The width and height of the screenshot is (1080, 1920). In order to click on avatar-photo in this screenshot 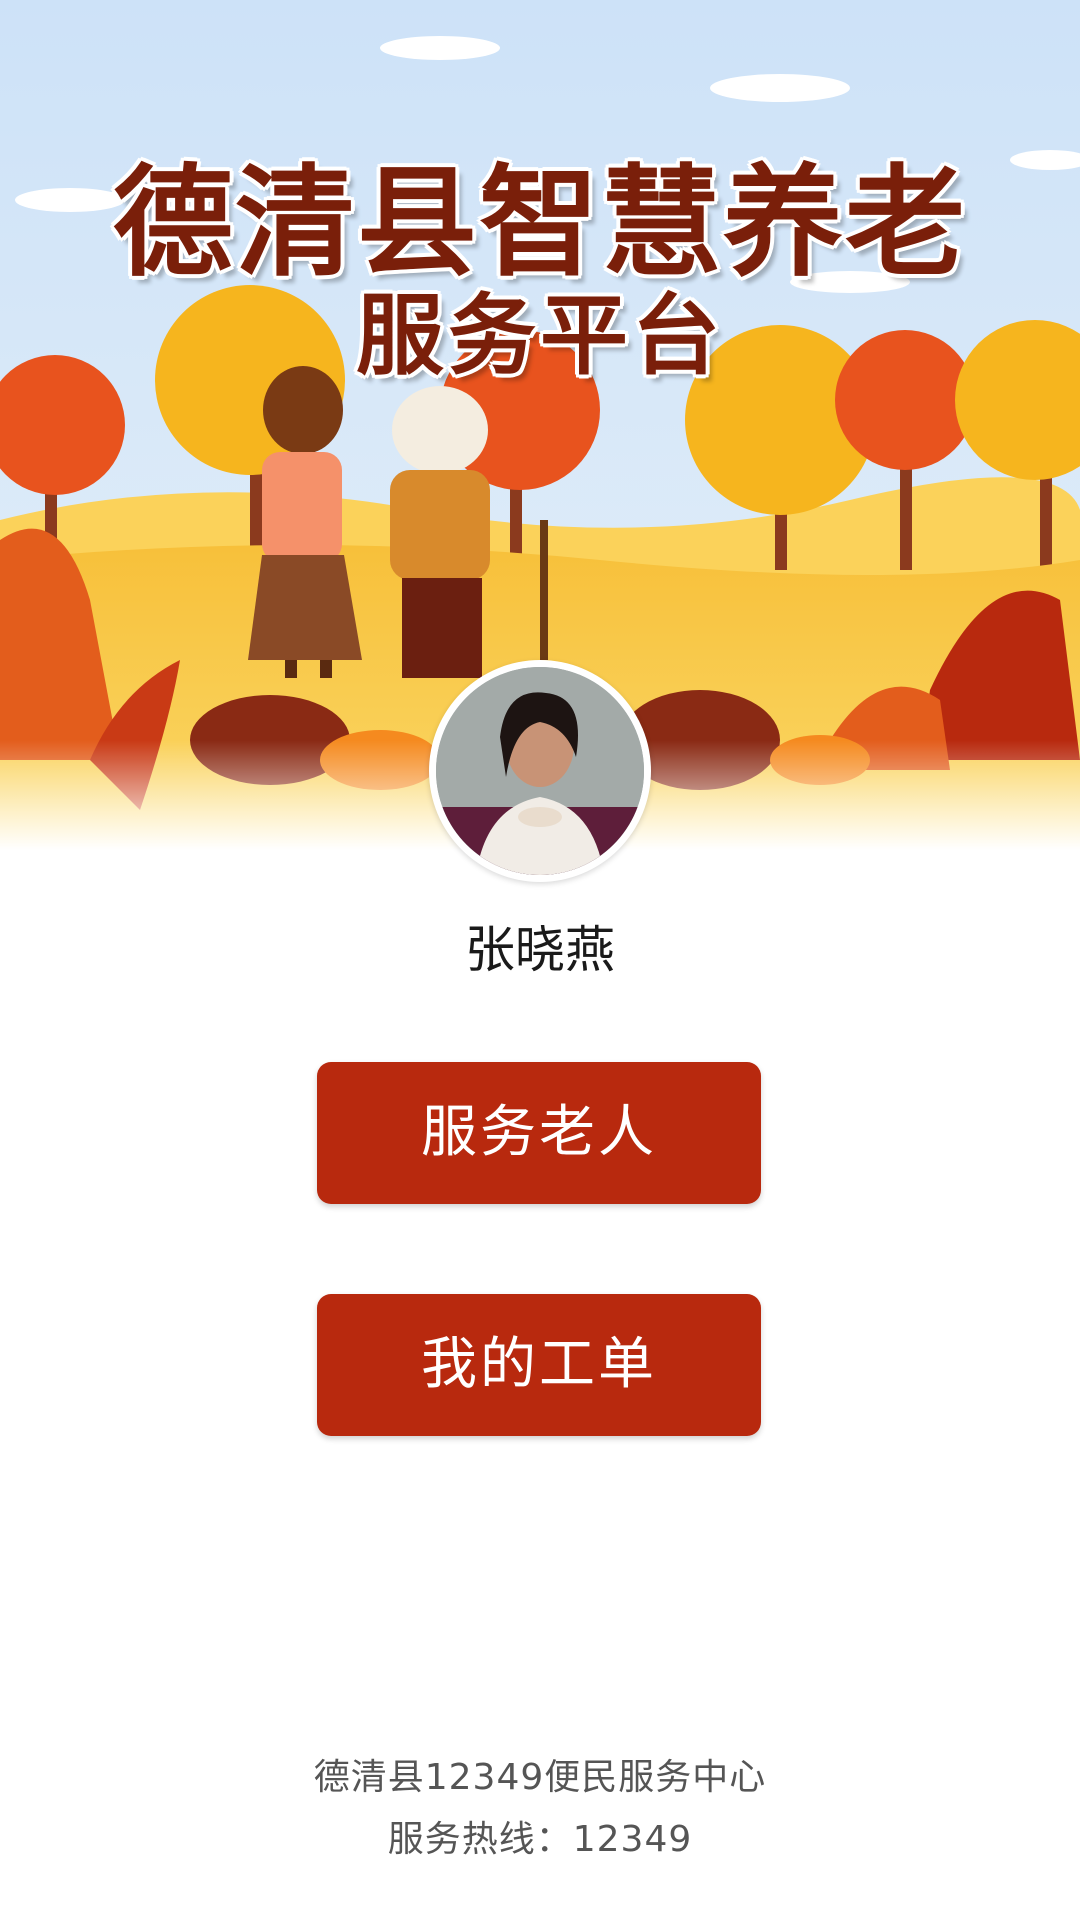, I will do `click(540, 771)`.